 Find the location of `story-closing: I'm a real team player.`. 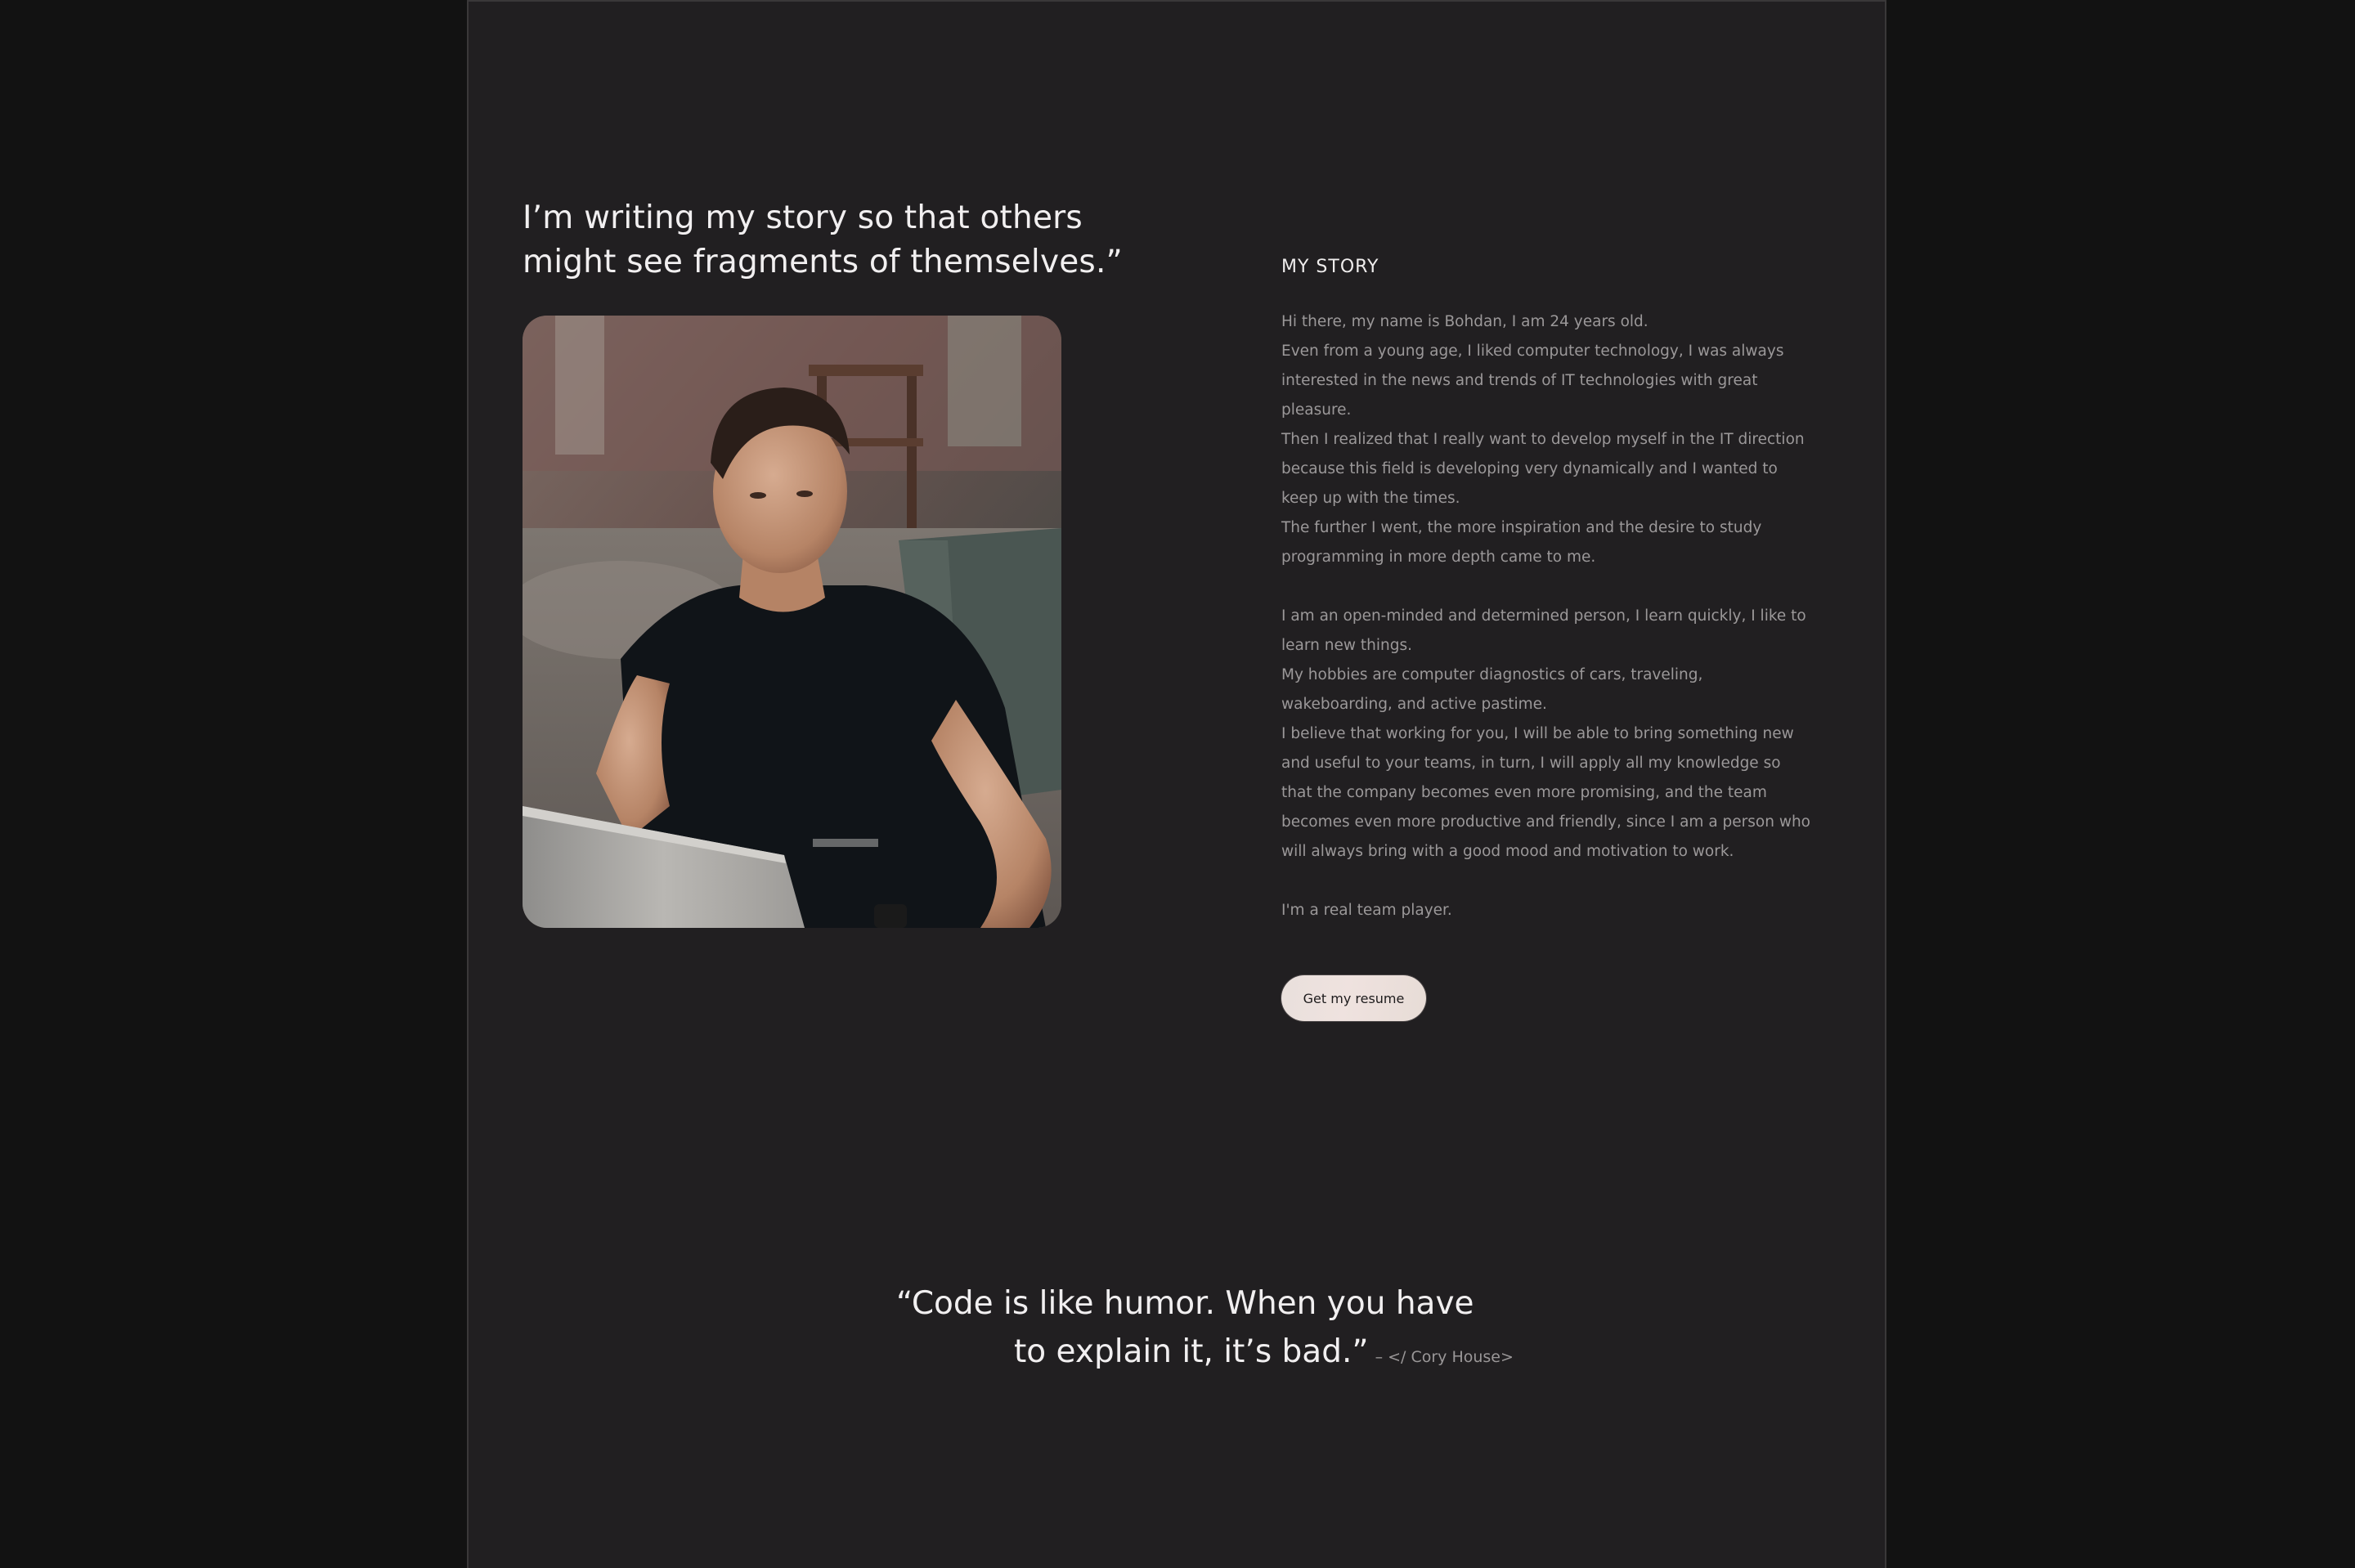

story-closing: I'm a real team player. is located at coordinates (1366, 911).